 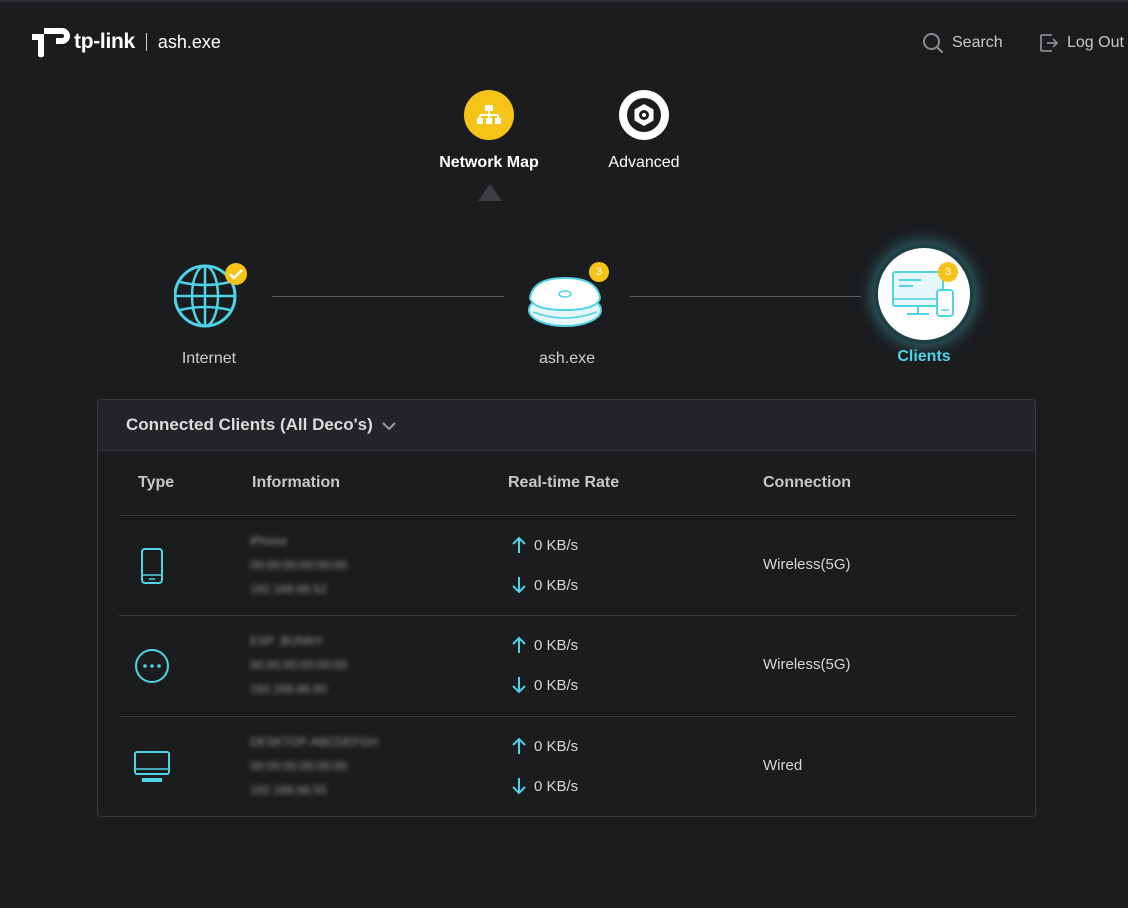 I want to click on tab-network-map: Network Map, so click(x=489, y=131).